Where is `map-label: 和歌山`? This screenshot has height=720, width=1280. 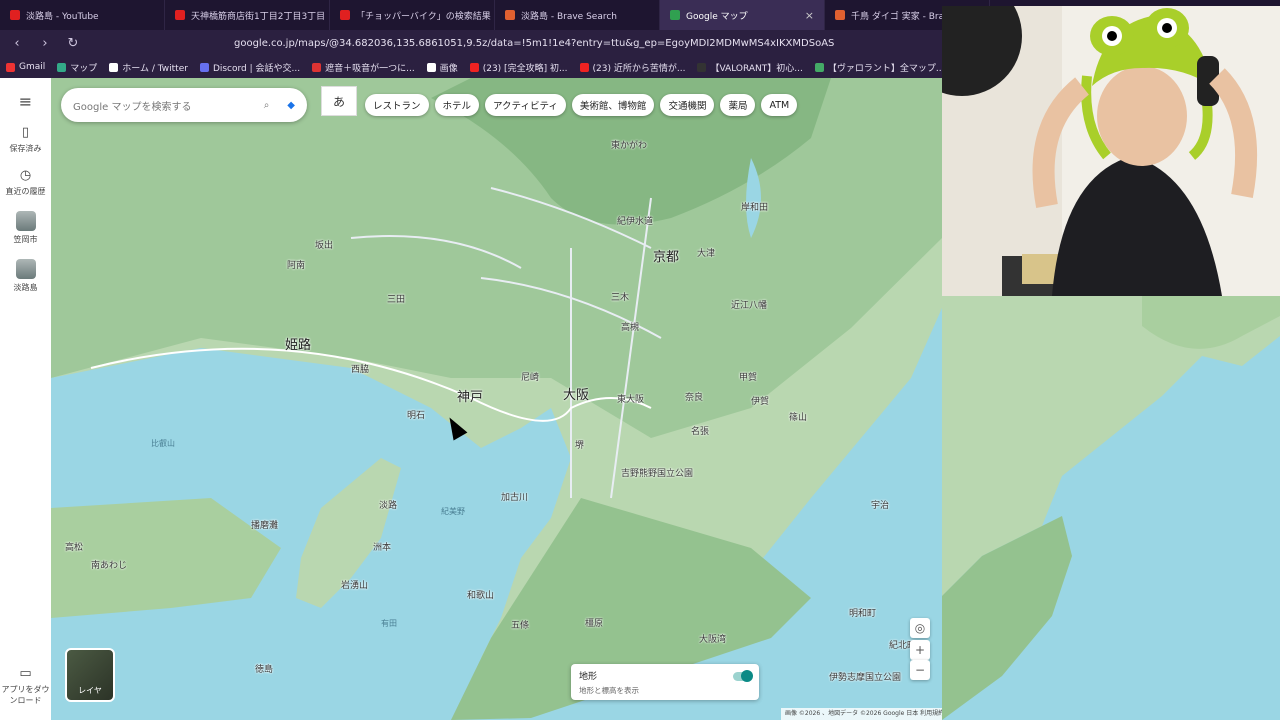 map-label: 和歌山 is located at coordinates (480, 594).